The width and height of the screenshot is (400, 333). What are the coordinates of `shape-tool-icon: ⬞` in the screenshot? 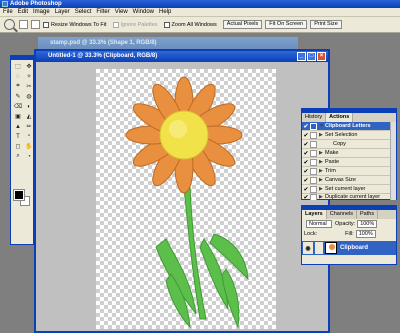 It's located at (29, 136).